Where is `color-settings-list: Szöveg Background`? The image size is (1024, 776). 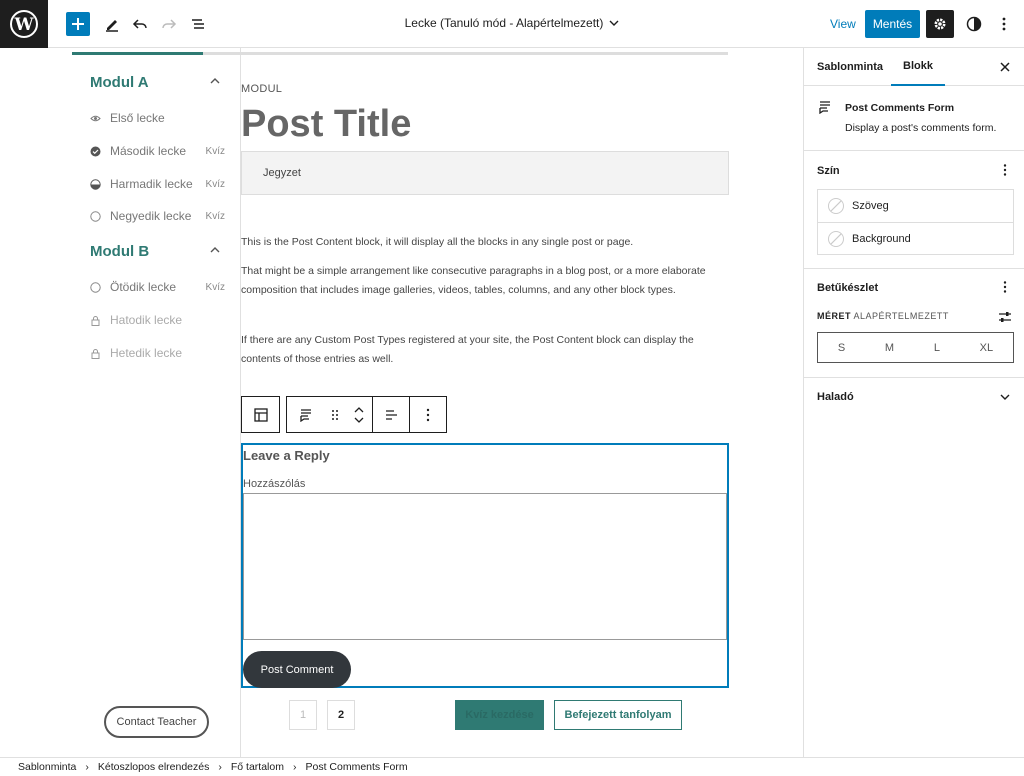
color-settings-list: Szöveg Background is located at coordinates (915, 222).